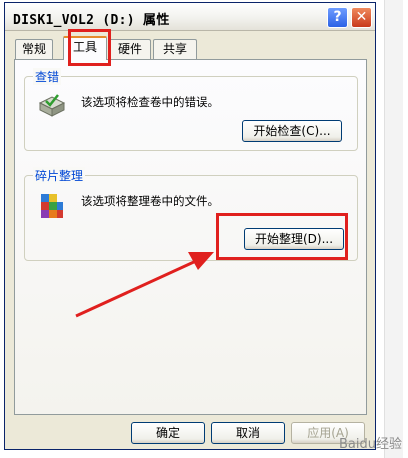 This screenshot has height=458, width=408. I want to click on watermark: Baidu经验, so click(370, 444).